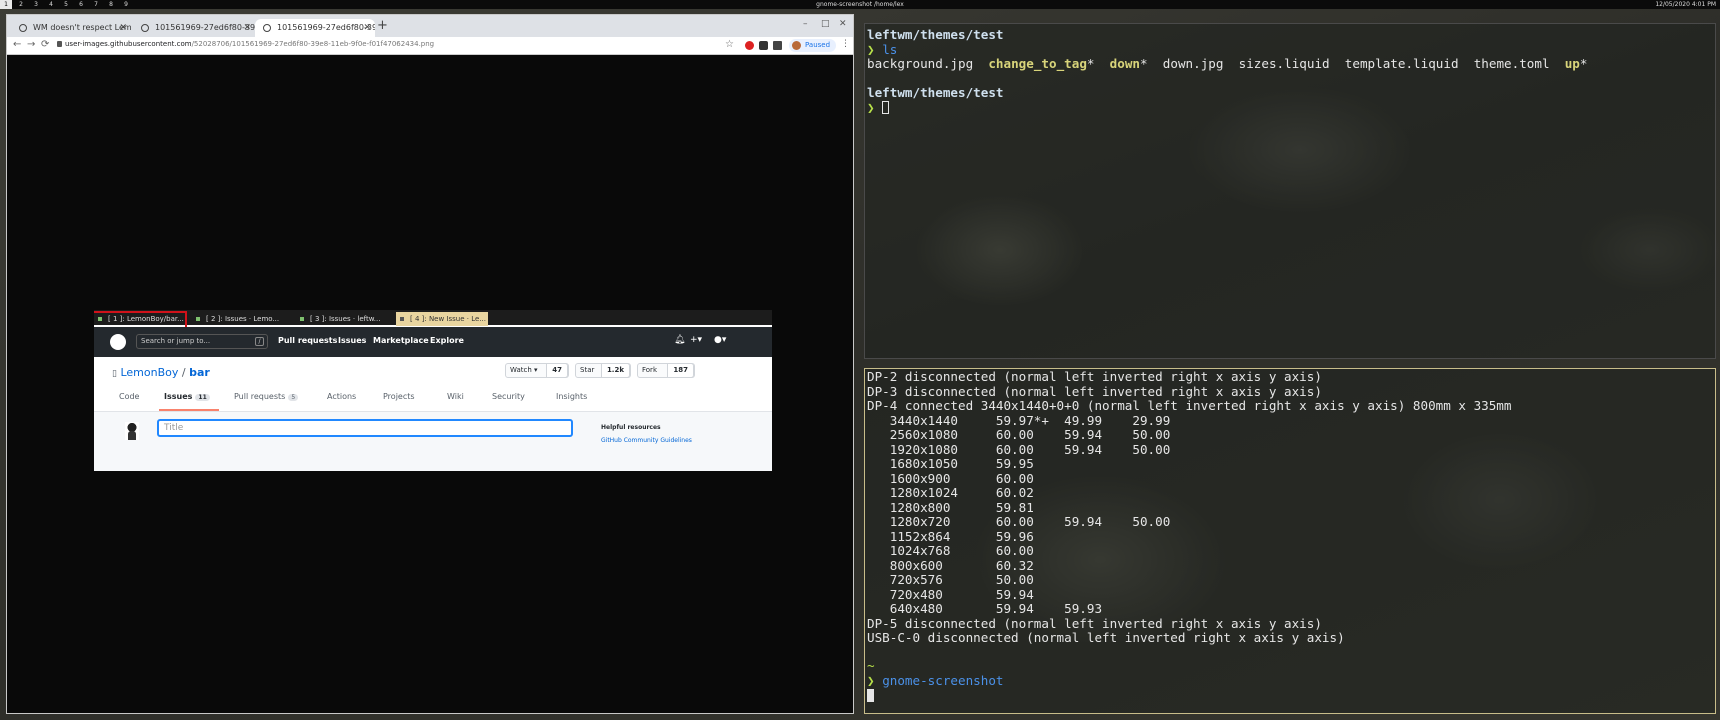 The image size is (1720, 720). Describe the element at coordinates (31, 44) in the screenshot. I see `forward-button: →` at that location.